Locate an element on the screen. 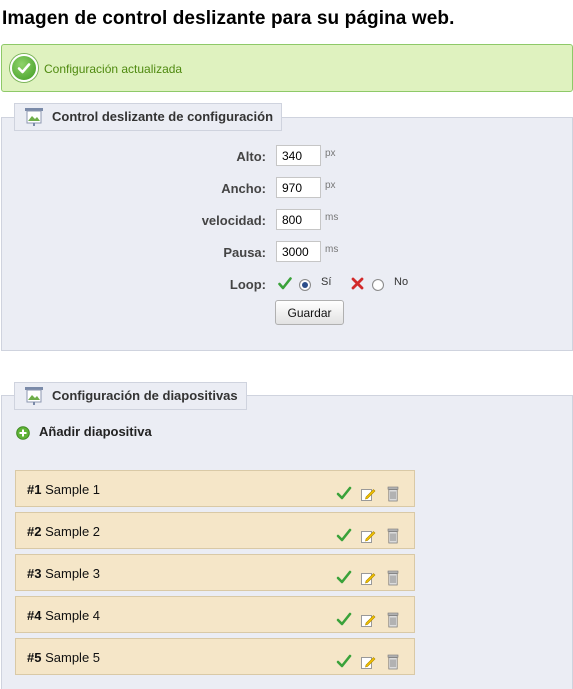  slide-name: Sample 5 is located at coordinates (73, 657).